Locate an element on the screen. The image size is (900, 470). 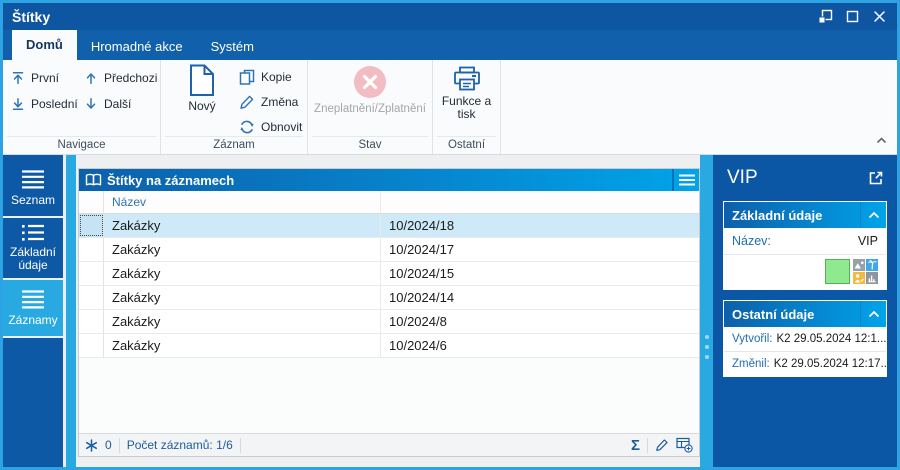
table-row: Zakázky 10/2024/15 is located at coordinates (389, 274).